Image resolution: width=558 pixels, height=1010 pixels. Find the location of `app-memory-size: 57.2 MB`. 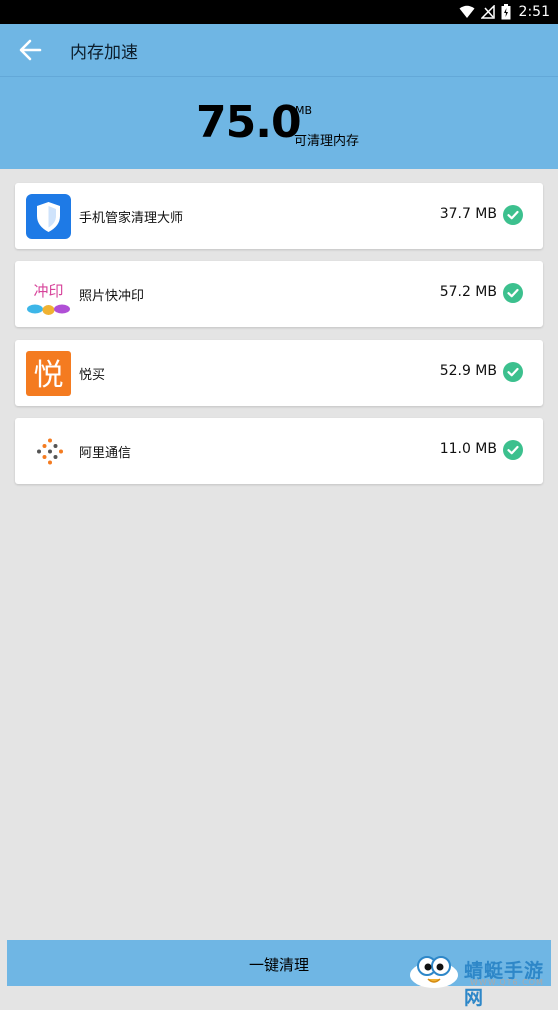

app-memory-size: 57.2 MB is located at coordinates (468, 292).